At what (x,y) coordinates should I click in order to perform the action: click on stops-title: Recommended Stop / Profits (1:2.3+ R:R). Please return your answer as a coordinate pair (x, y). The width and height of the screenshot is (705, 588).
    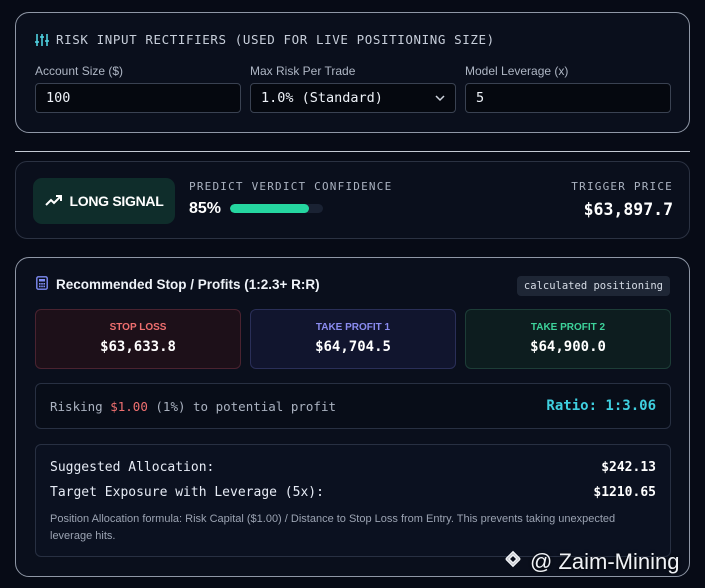
    Looking at the image, I should click on (188, 284).